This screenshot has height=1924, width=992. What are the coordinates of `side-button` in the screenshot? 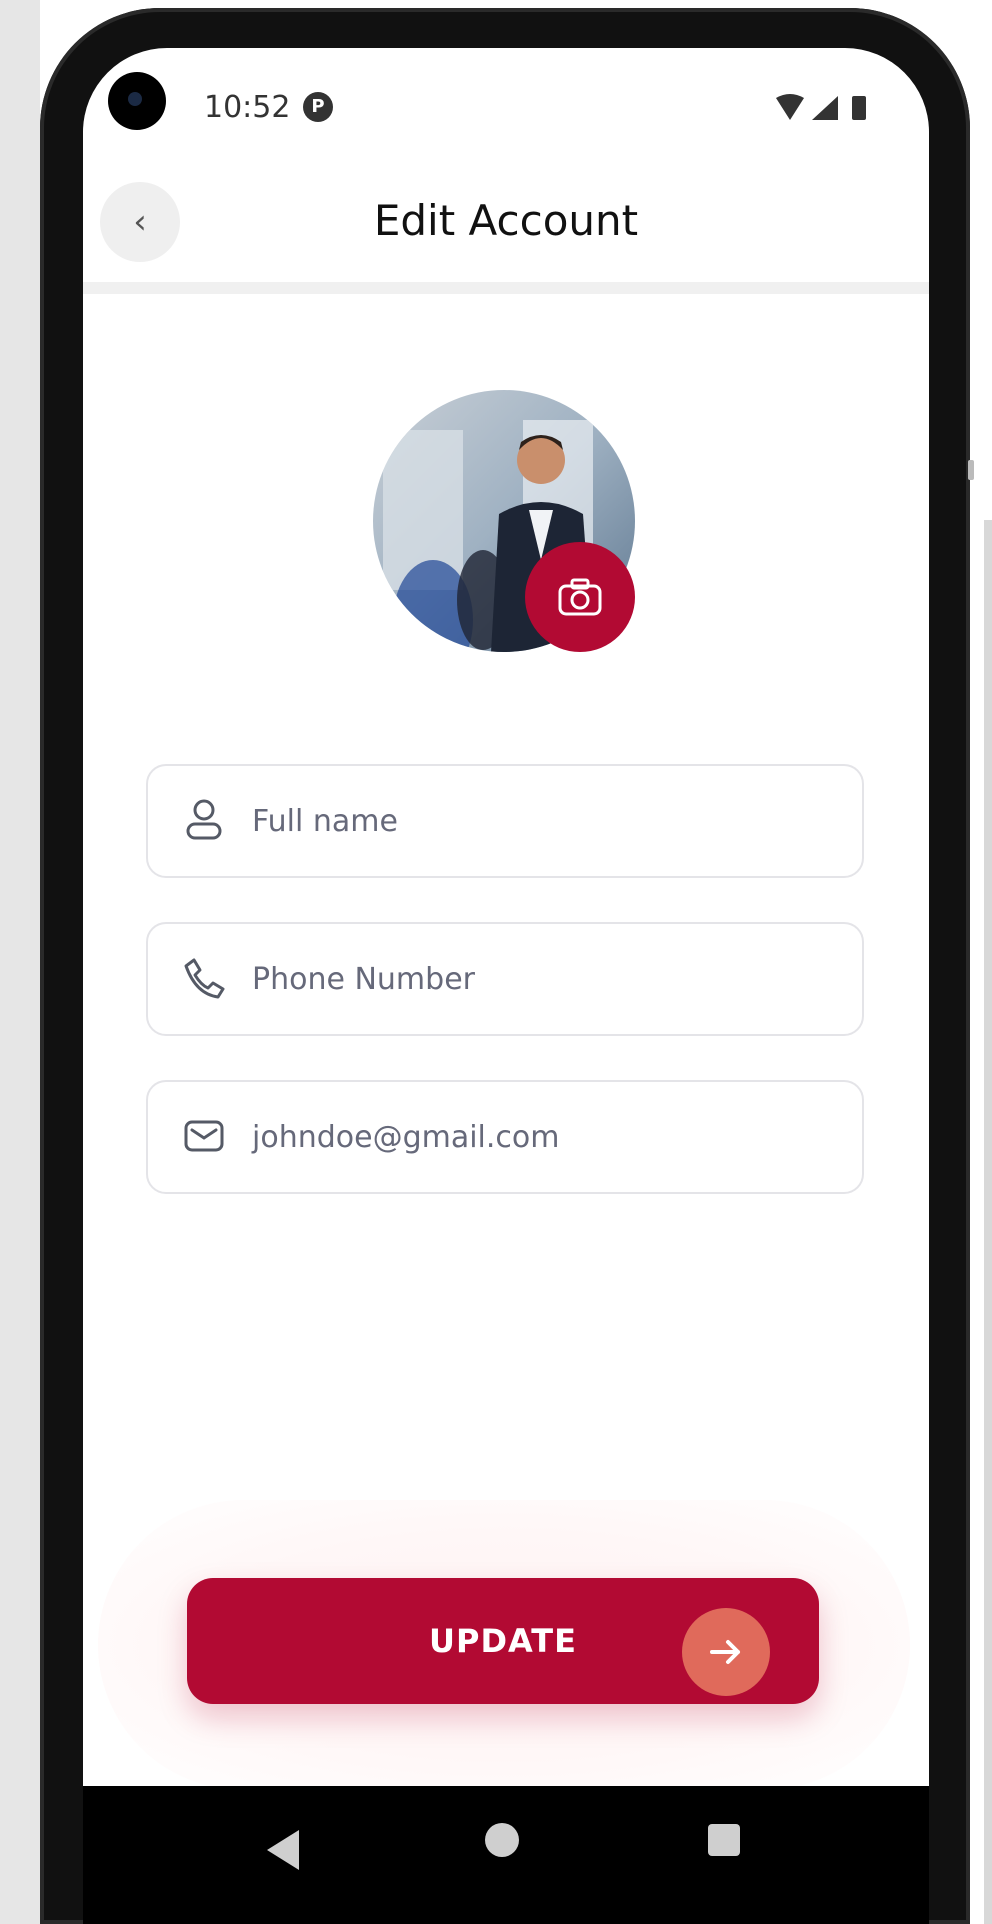 It's located at (971, 470).